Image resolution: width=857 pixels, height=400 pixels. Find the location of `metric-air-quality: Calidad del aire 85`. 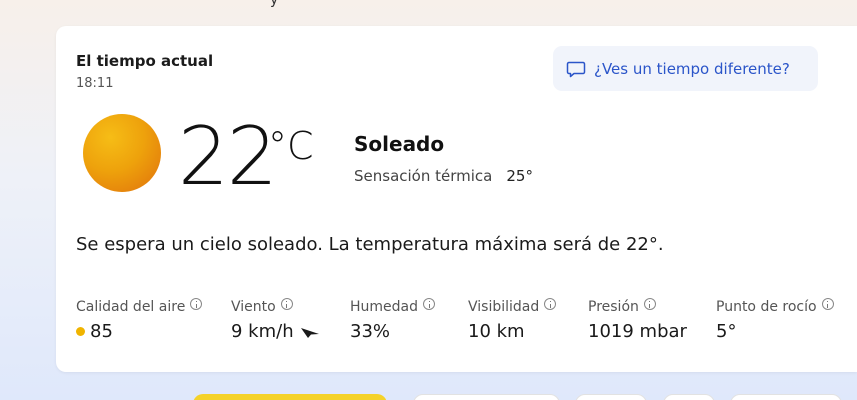

metric-air-quality: Calidad del aire 85 is located at coordinates (139, 320).